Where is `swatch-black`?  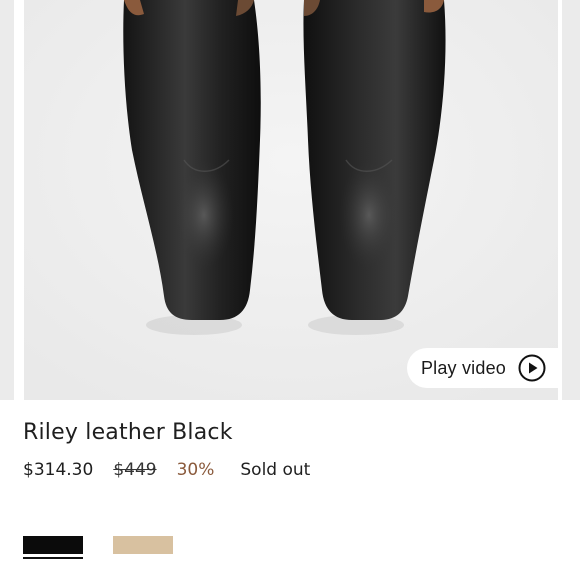
swatch-black is located at coordinates (53, 547).